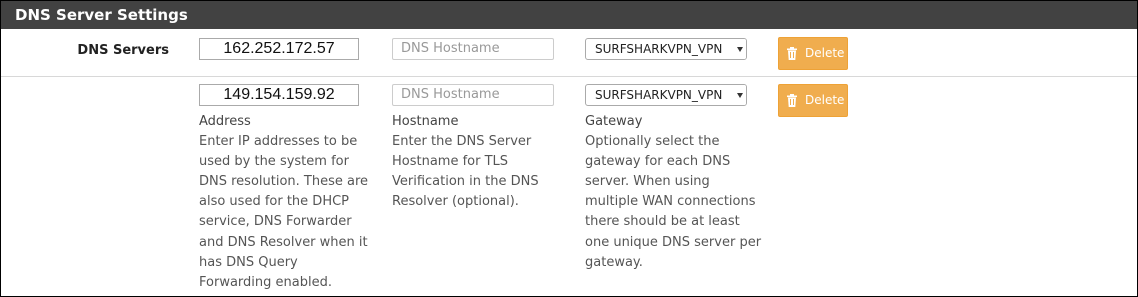 The image size is (1138, 297). What do you see at coordinates (465, 182) in the screenshot?
I see `hostname-help-line: Verification in the DNS` at bounding box center [465, 182].